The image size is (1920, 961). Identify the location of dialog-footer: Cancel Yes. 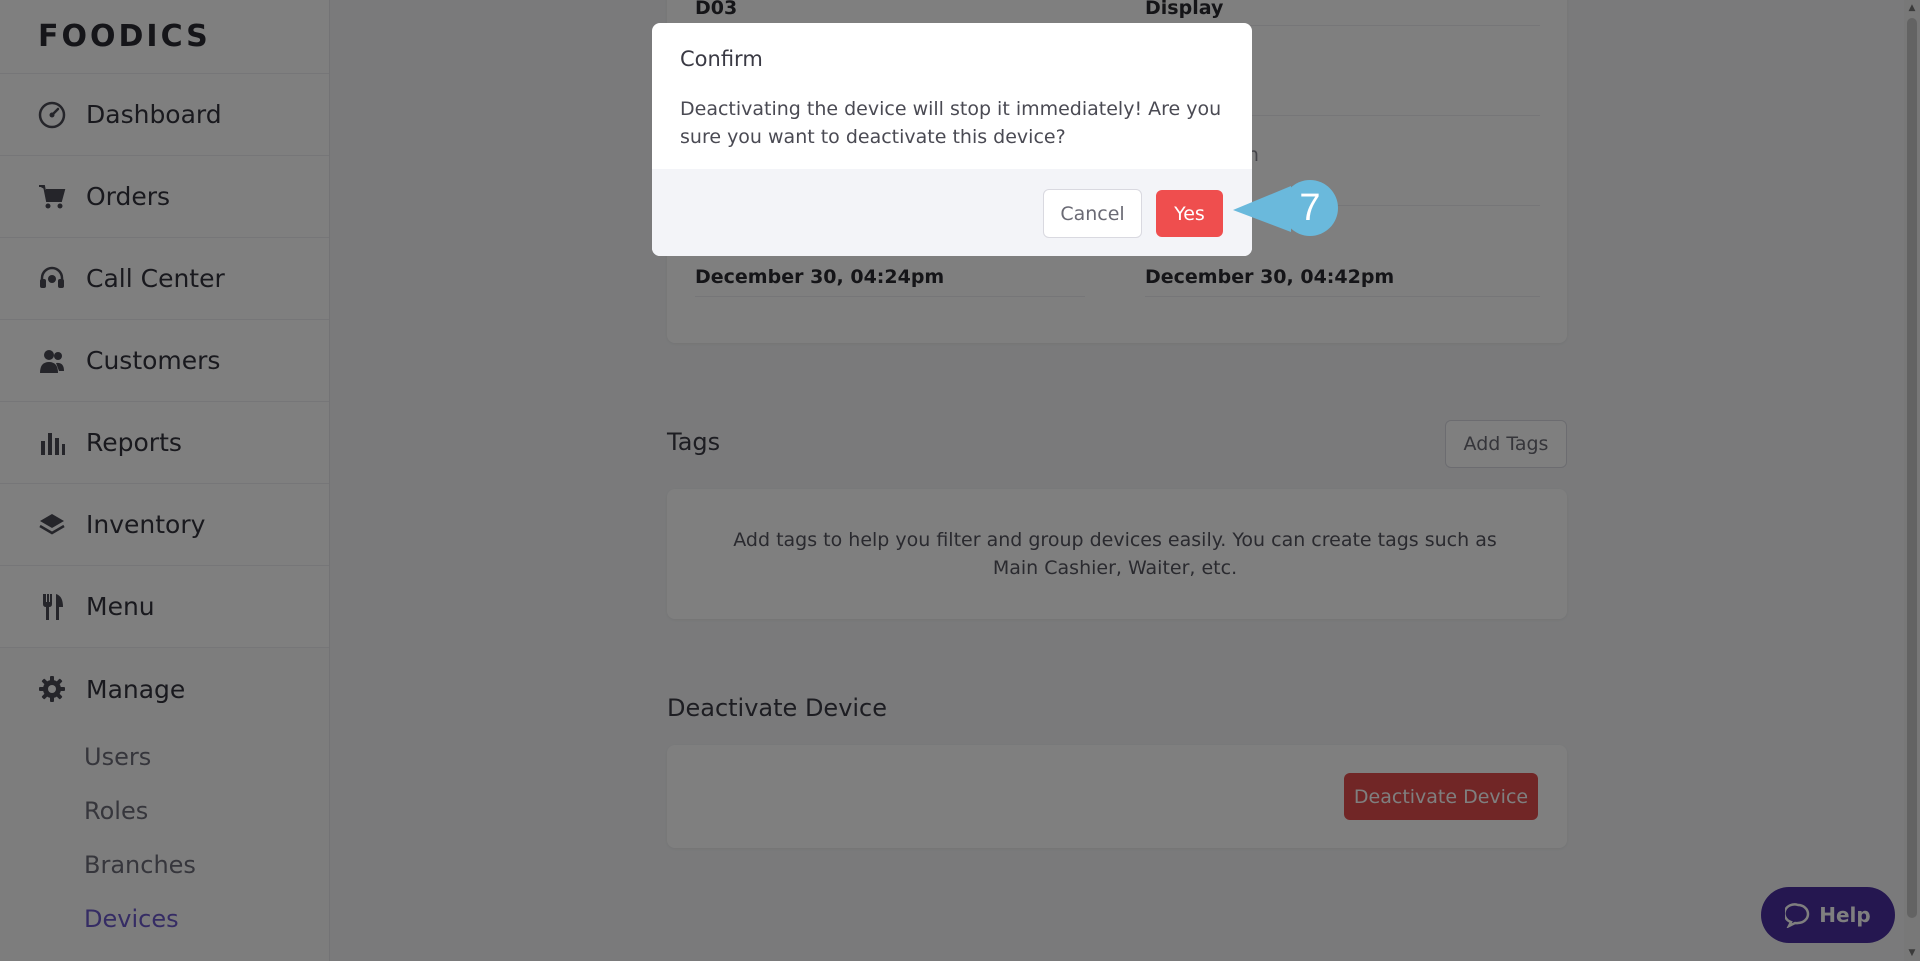
(952, 212).